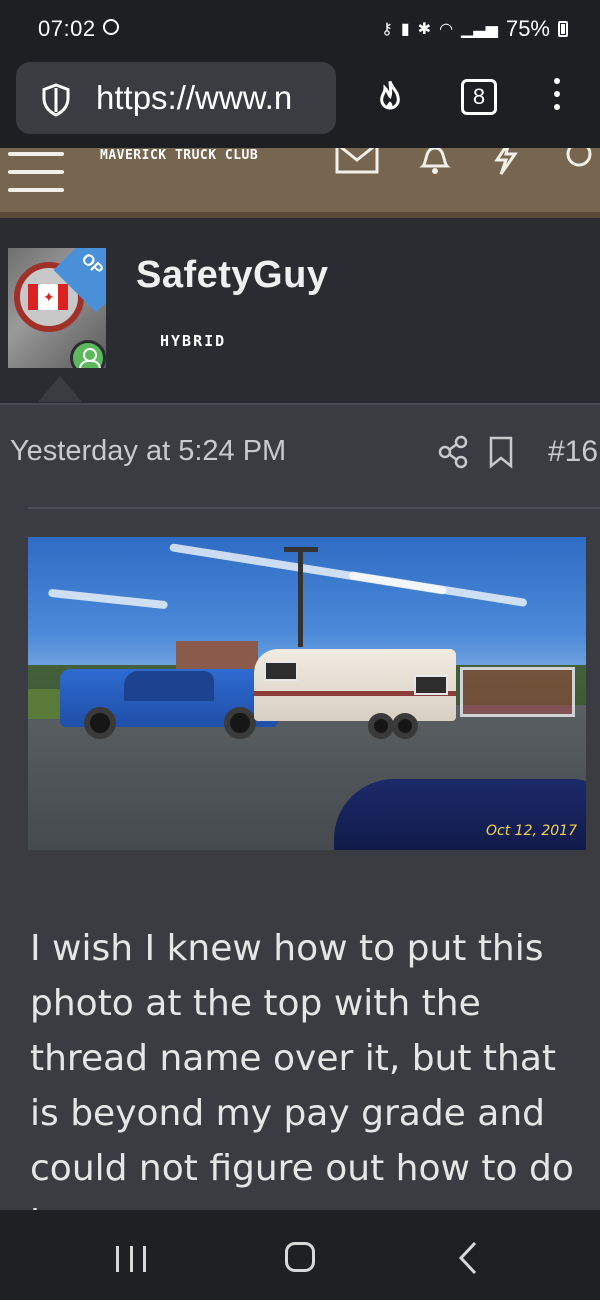  Describe the element at coordinates (390, 98) in the screenshot. I see `flame-icon` at that location.